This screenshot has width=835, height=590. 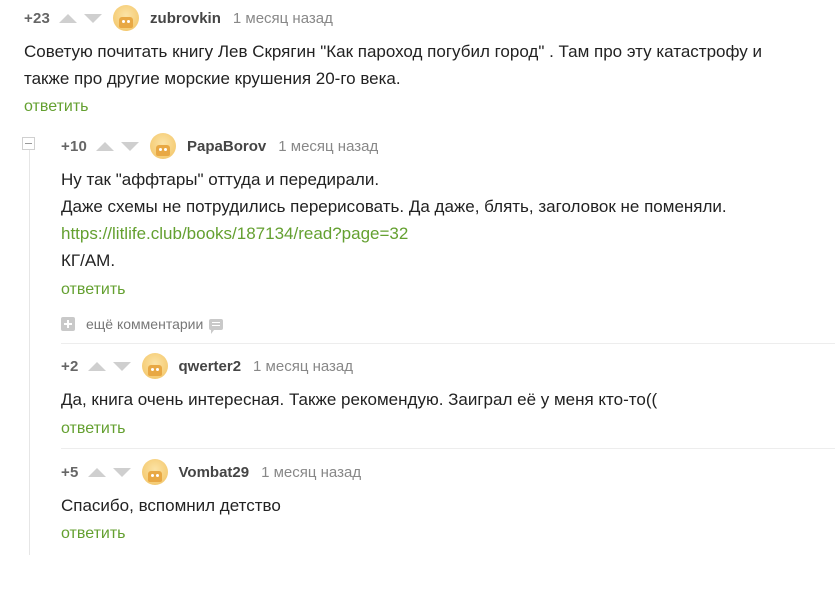 I want to click on comment-rating: +10, so click(x=74, y=146).